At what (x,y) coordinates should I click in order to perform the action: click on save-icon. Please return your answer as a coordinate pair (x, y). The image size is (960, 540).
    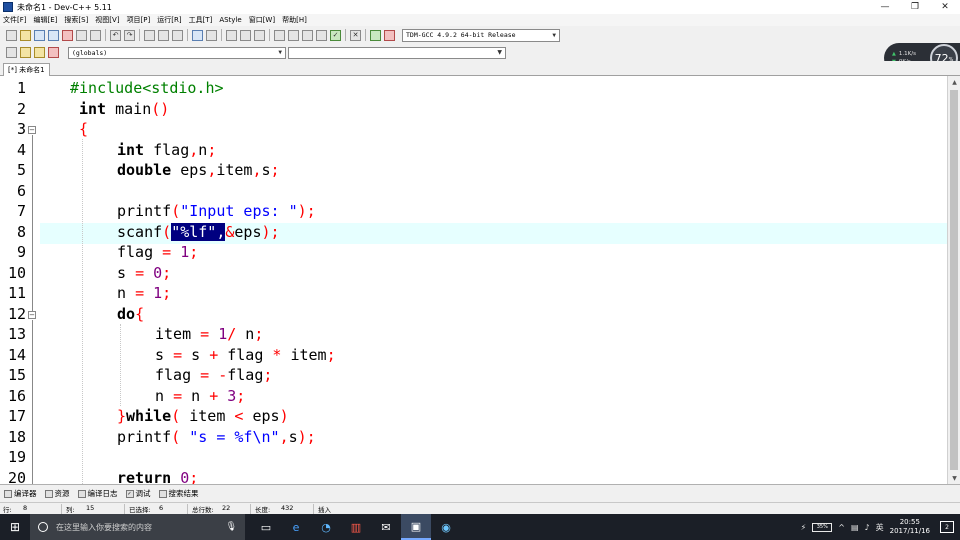
    Looking at the image, I should click on (39, 35).